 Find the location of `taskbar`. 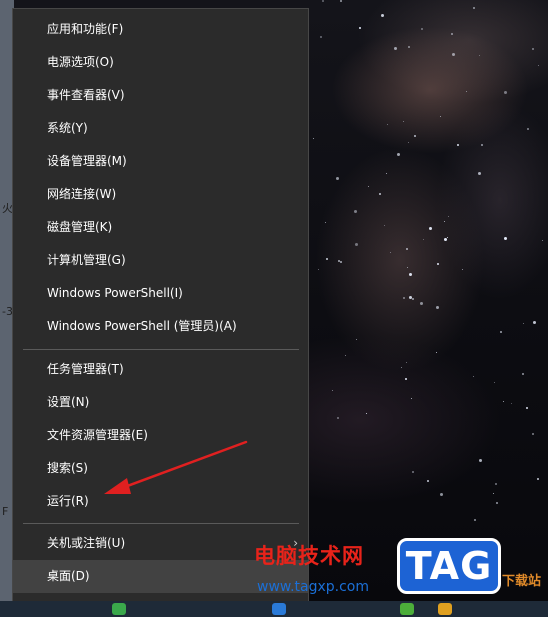

taskbar is located at coordinates (274, 609).